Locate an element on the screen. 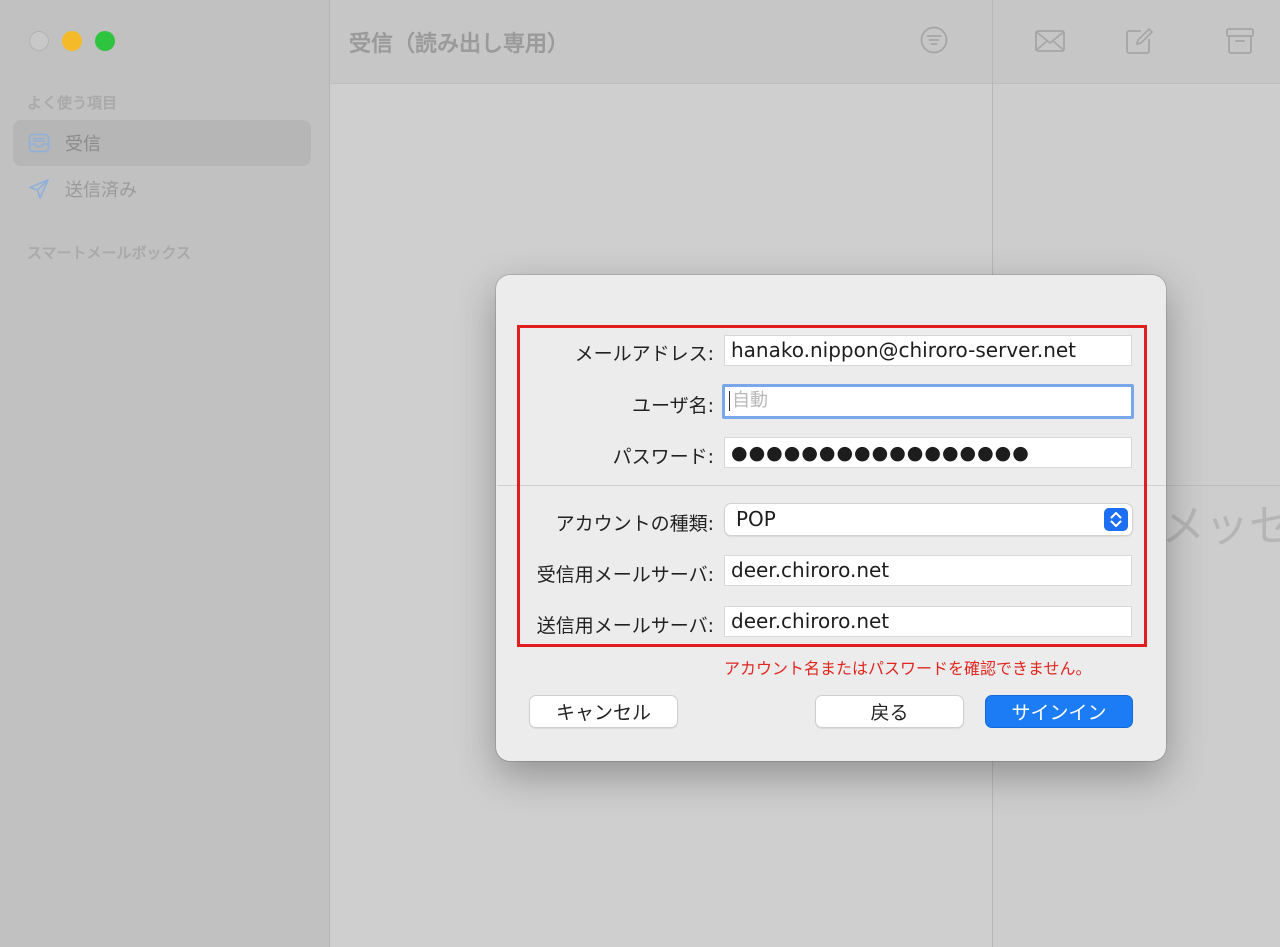 The height and width of the screenshot is (947, 1280). message-list-header: 受信（読み出し専用） is located at coordinates (661, 42).